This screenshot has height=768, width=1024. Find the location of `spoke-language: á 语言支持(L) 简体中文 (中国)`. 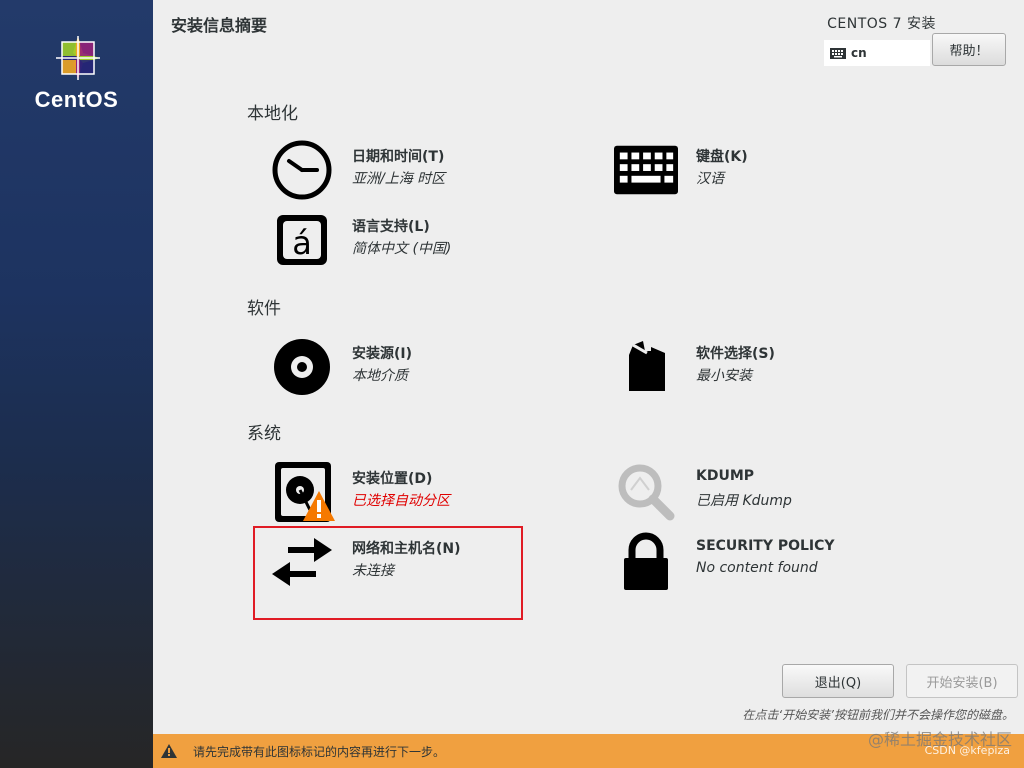

spoke-language: á 语言支持(L) 简体中文 (中国) is located at coordinates (420, 240).